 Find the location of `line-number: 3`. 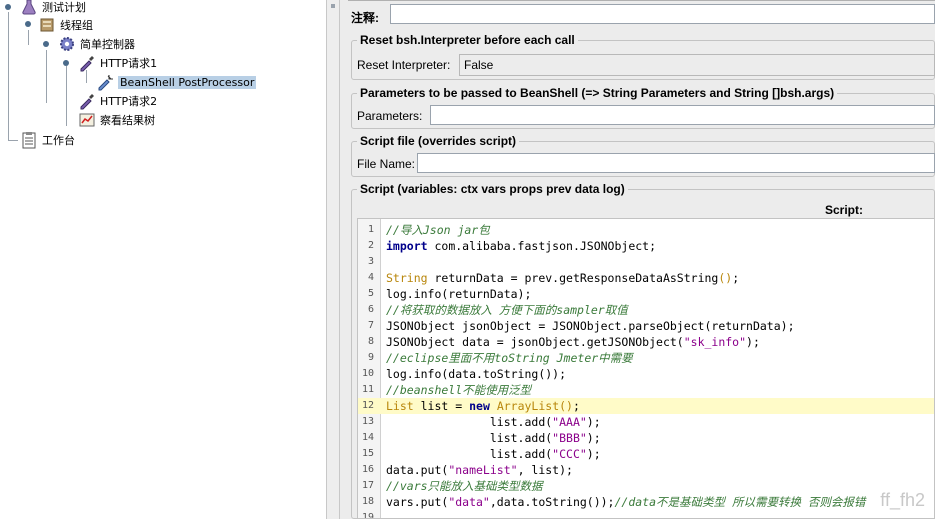

line-number: 3 is located at coordinates (370, 261).